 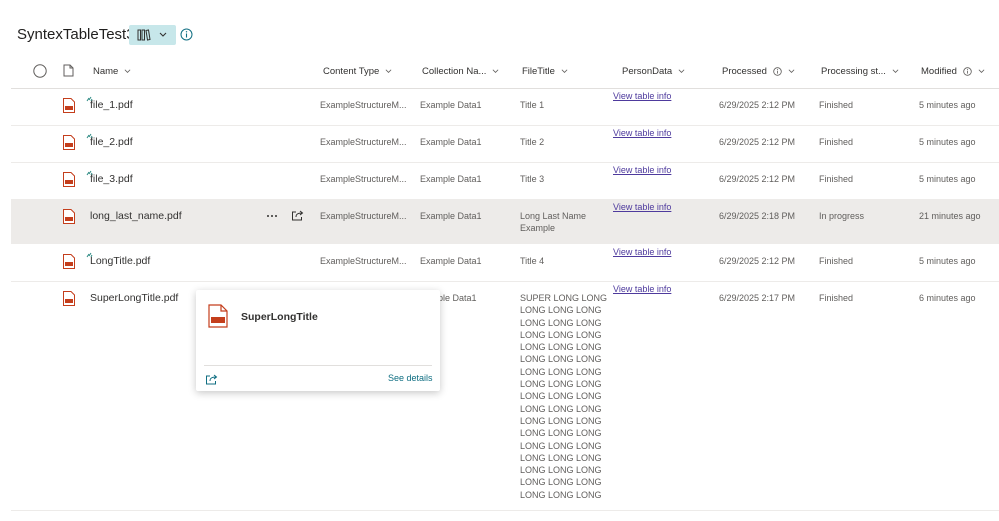 I want to click on processed-cell: 6/29/2025 2:18 PM, so click(x=757, y=216).